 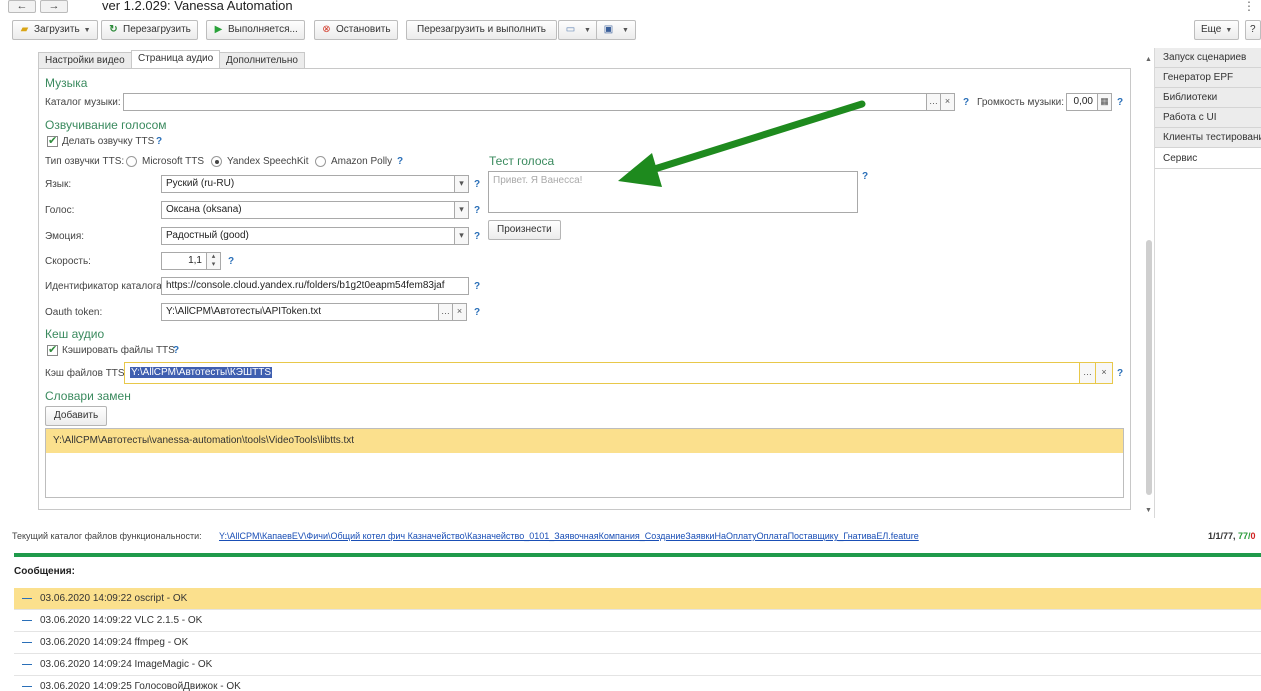 What do you see at coordinates (356, 30) in the screenshot?
I see `stop-button: ⊗ Остановить` at bounding box center [356, 30].